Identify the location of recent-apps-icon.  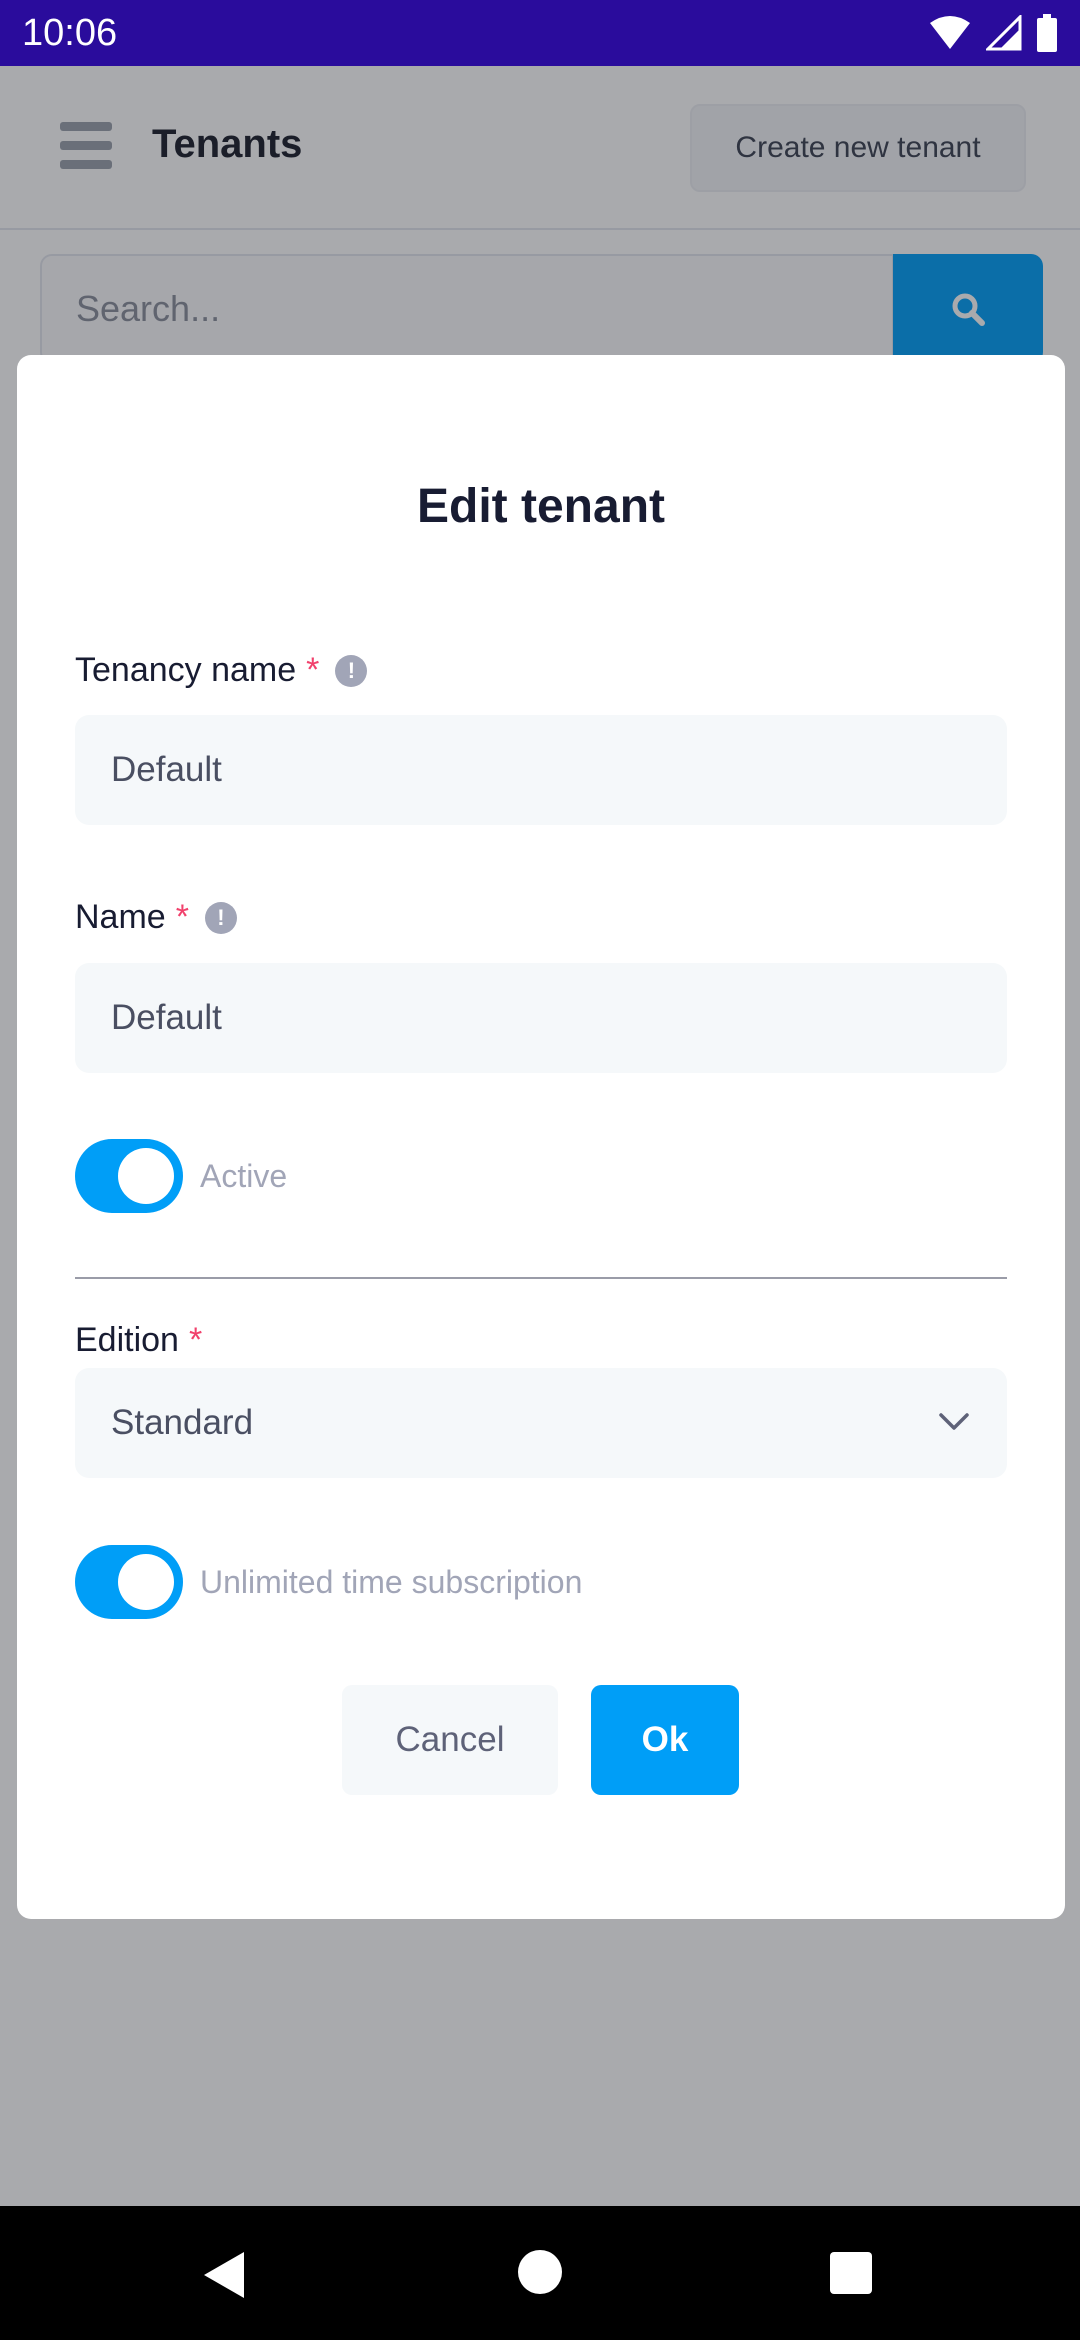
(851, 2273).